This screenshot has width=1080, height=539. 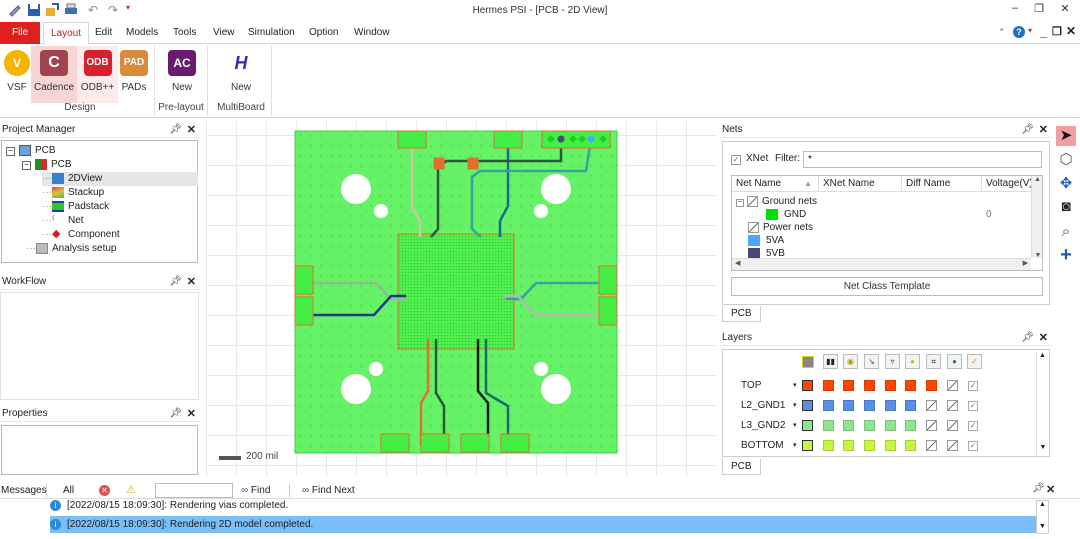 What do you see at coordinates (878, 406) in the screenshot?
I see `layer-row: L2_GND1 ▾ ✓` at bounding box center [878, 406].